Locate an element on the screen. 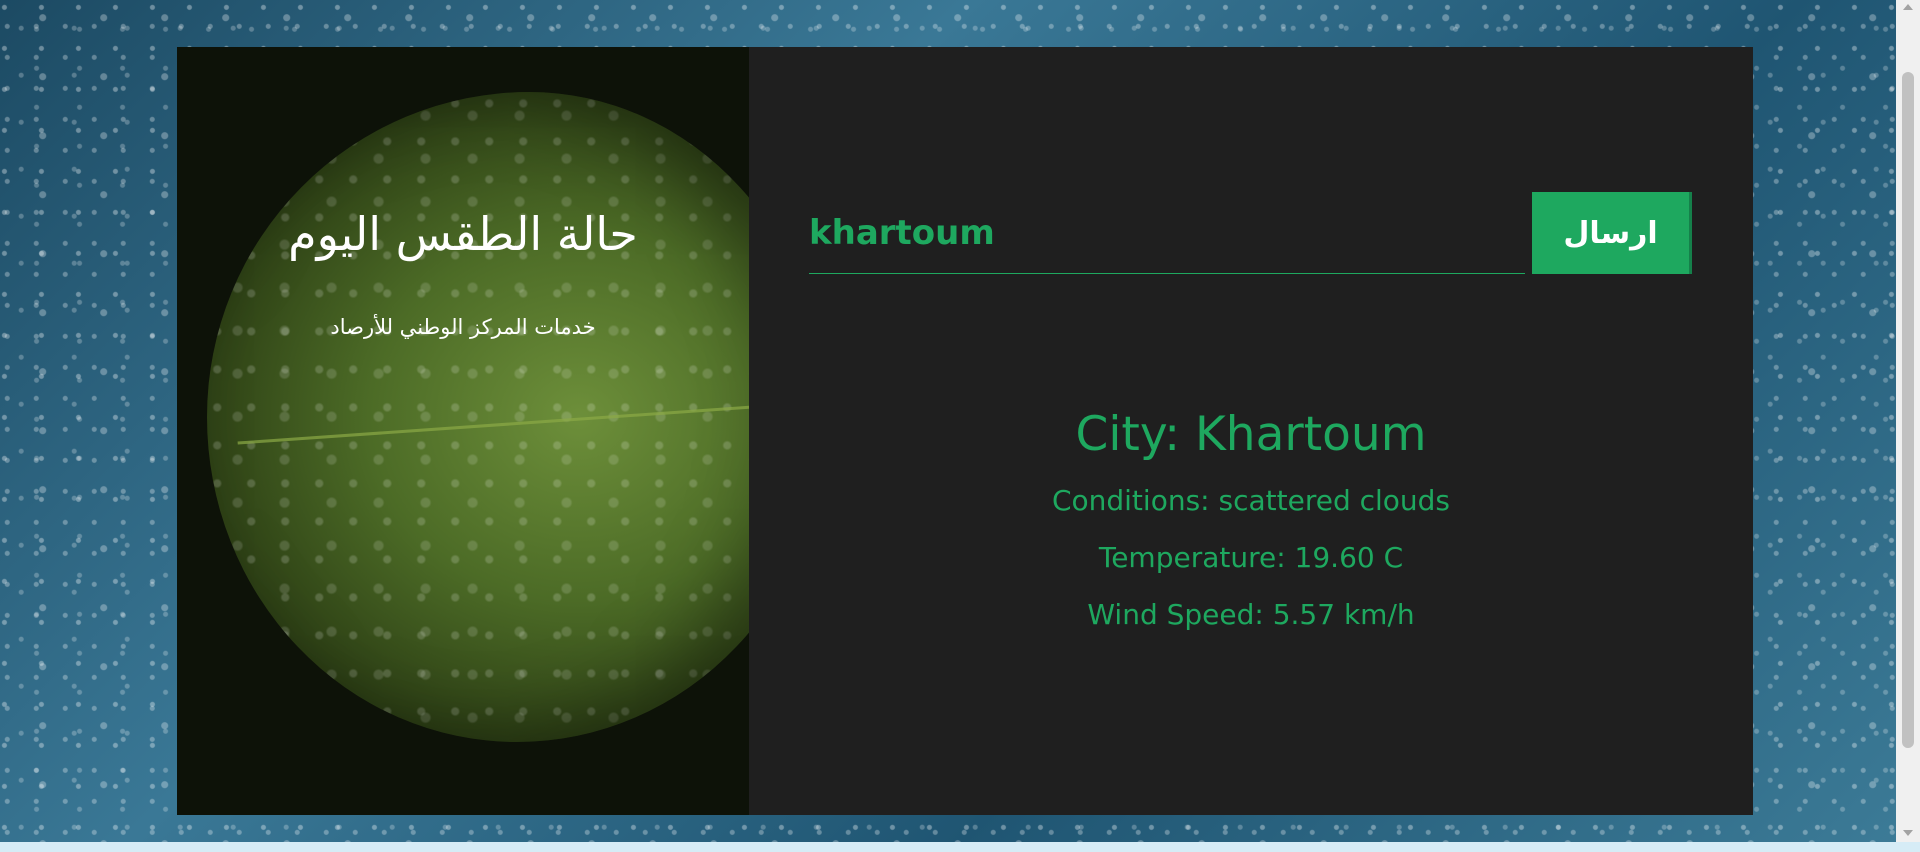 This screenshot has height=852, width=1920. submit-button: ارسال is located at coordinates (1612, 233).